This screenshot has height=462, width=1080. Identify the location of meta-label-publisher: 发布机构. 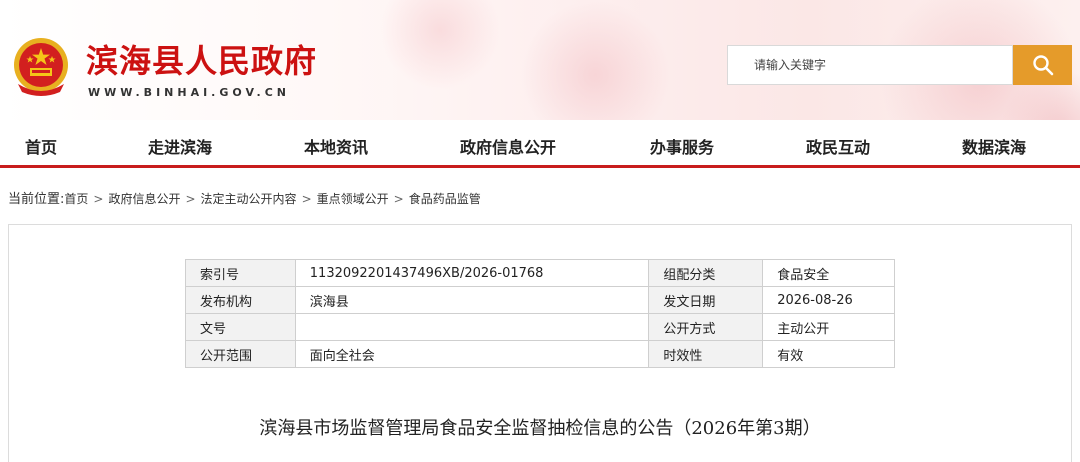
(240, 300).